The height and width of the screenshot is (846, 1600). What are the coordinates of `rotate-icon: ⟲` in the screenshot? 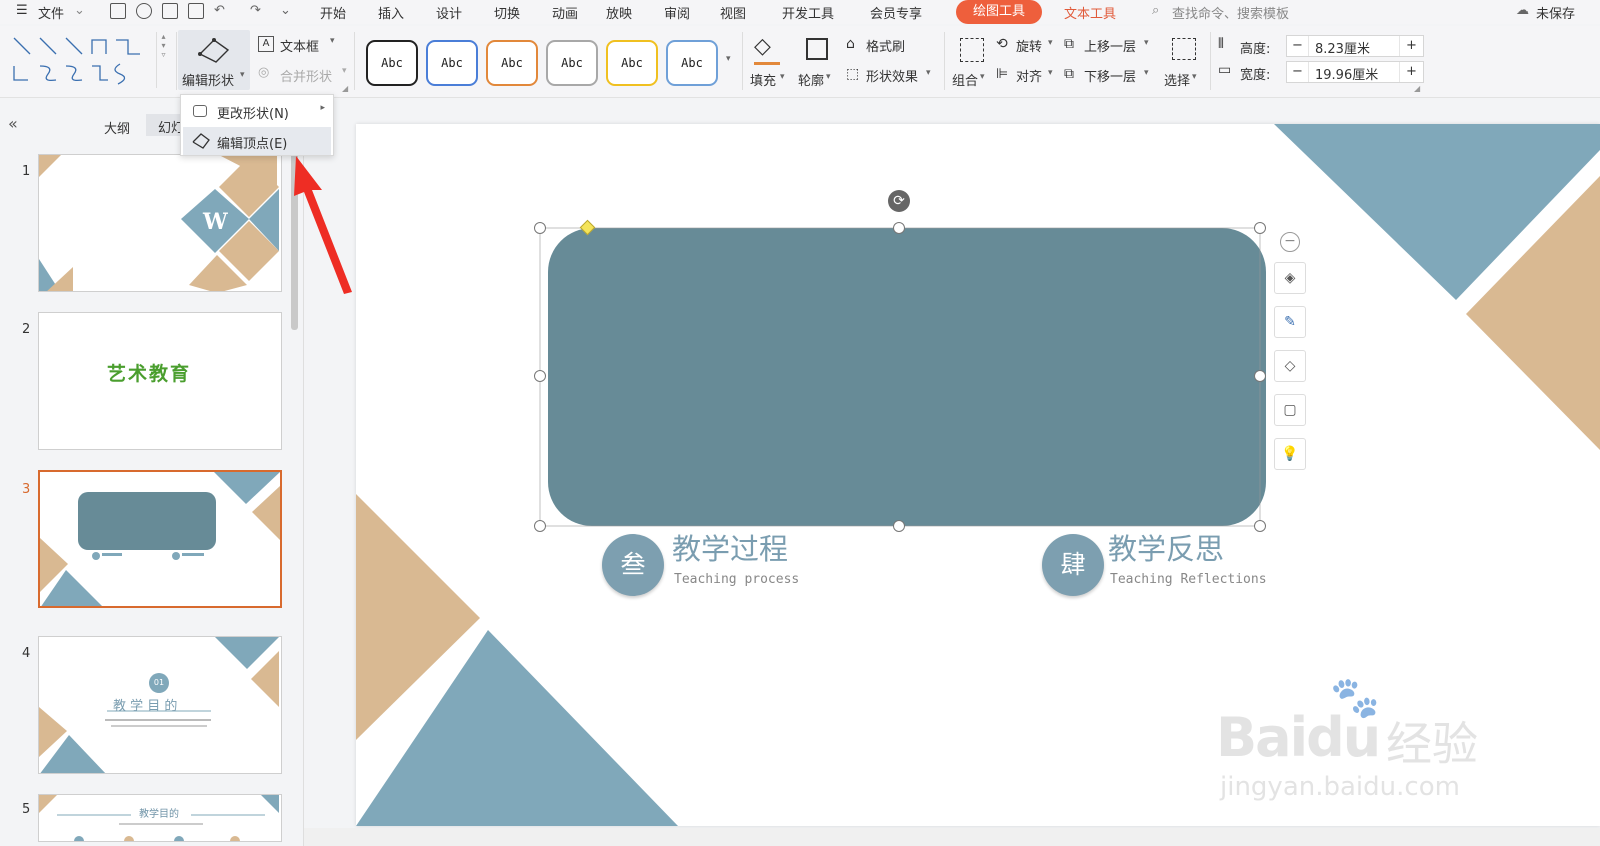 It's located at (1002, 44).